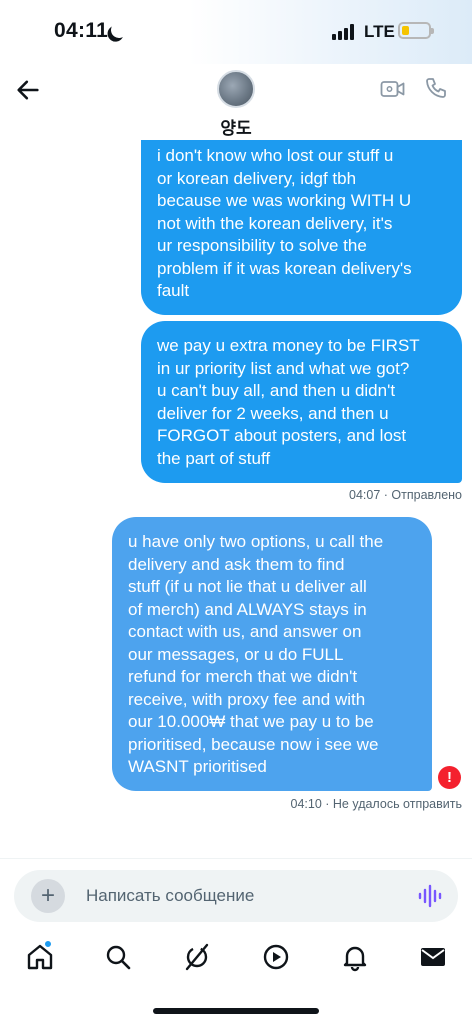 This screenshot has width=472, height=1024. I want to click on tab-messages, so click(433, 957).